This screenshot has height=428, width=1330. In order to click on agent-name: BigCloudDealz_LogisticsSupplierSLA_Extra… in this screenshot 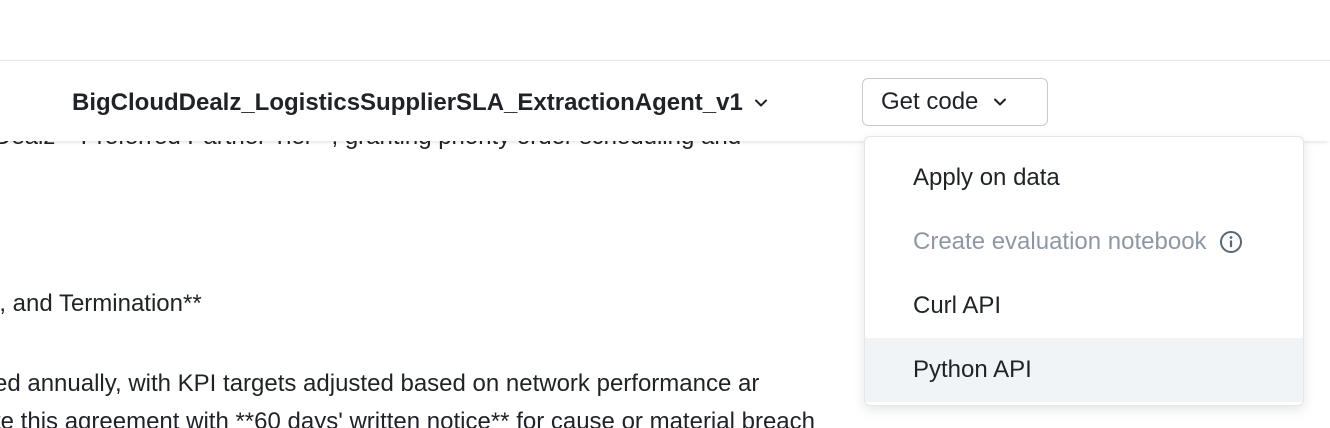, I will do `click(407, 102)`.